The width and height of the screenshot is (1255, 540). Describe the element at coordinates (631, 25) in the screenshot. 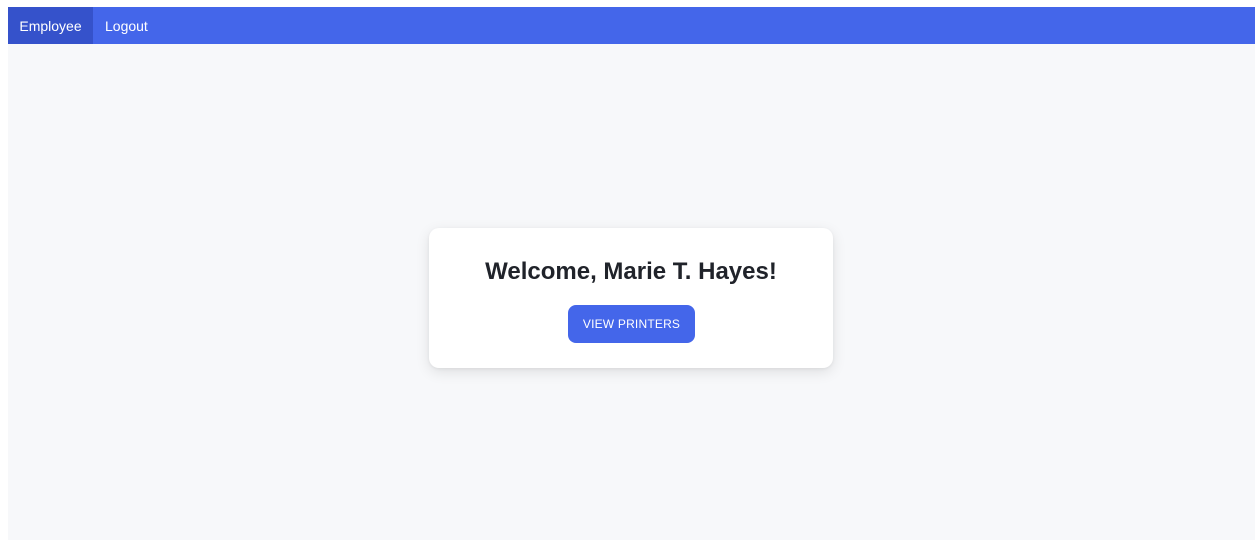

I see `top-navbar: Employee Logout` at that location.